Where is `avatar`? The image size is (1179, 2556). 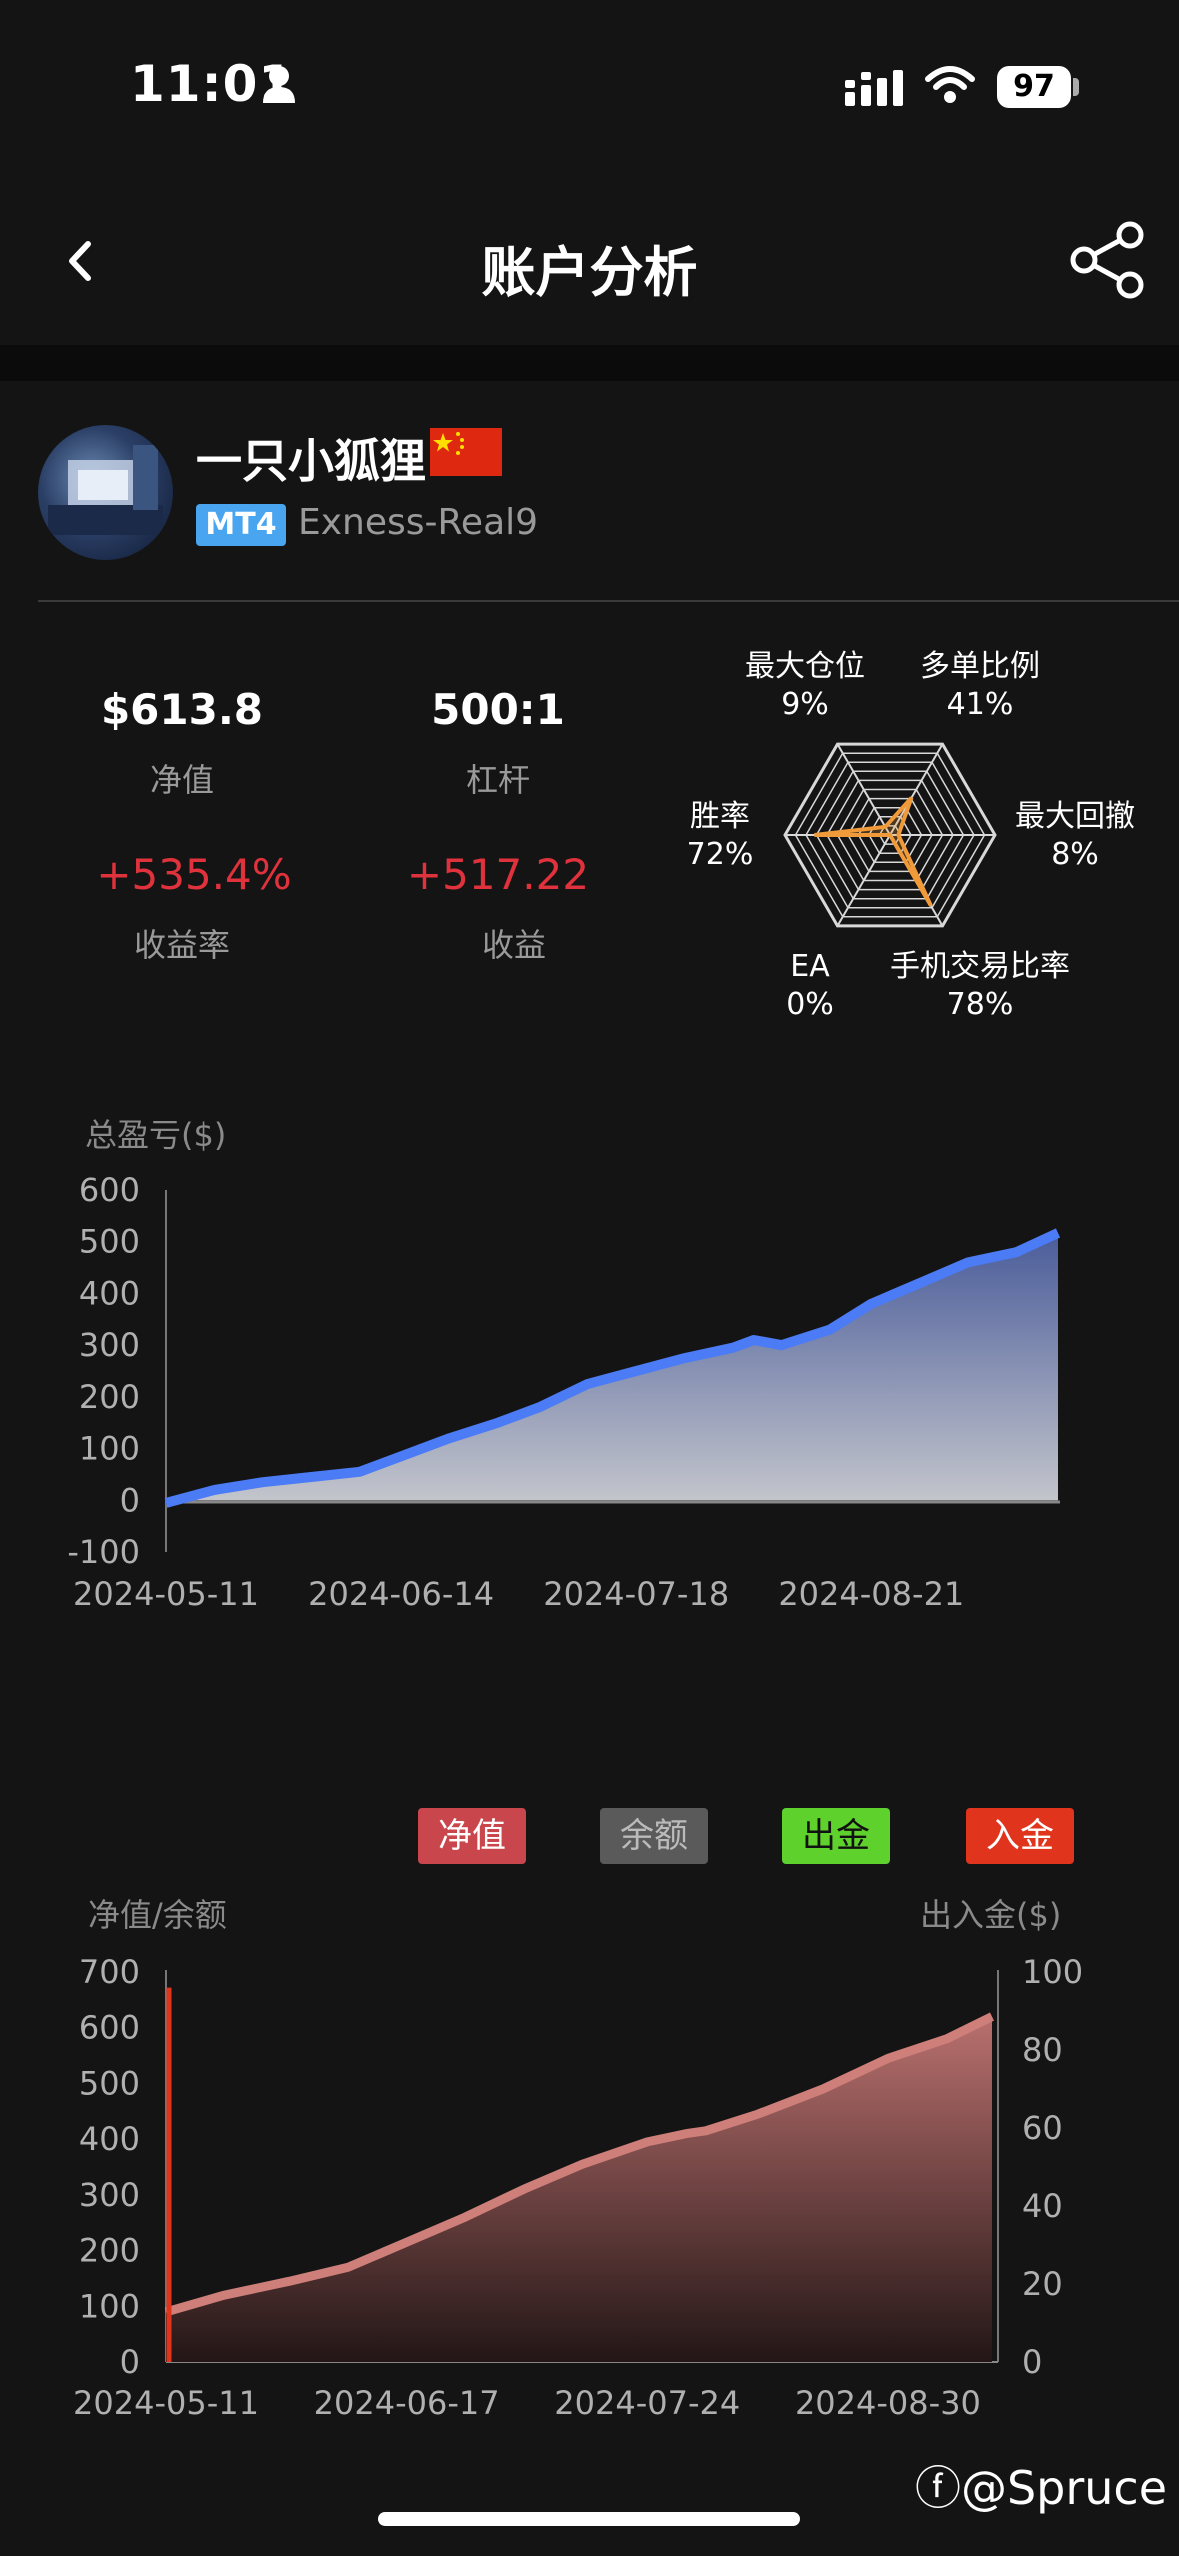 avatar is located at coordinates (105, 492).